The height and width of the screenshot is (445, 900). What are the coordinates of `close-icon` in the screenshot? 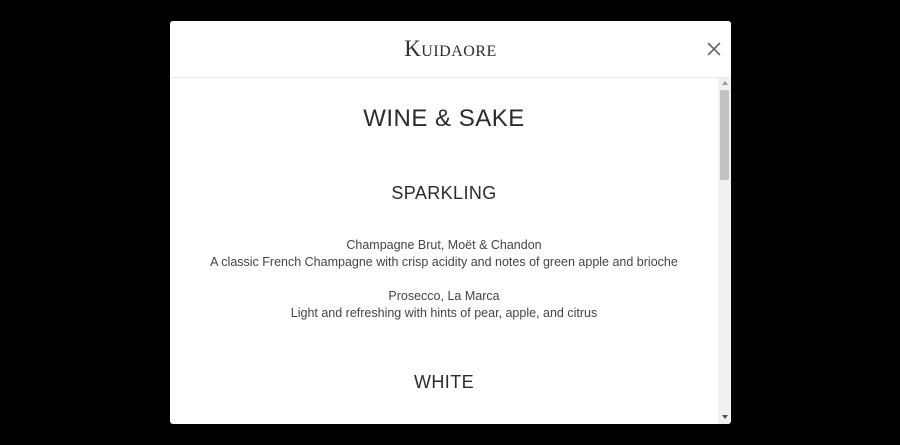 It's located at (714, 49).